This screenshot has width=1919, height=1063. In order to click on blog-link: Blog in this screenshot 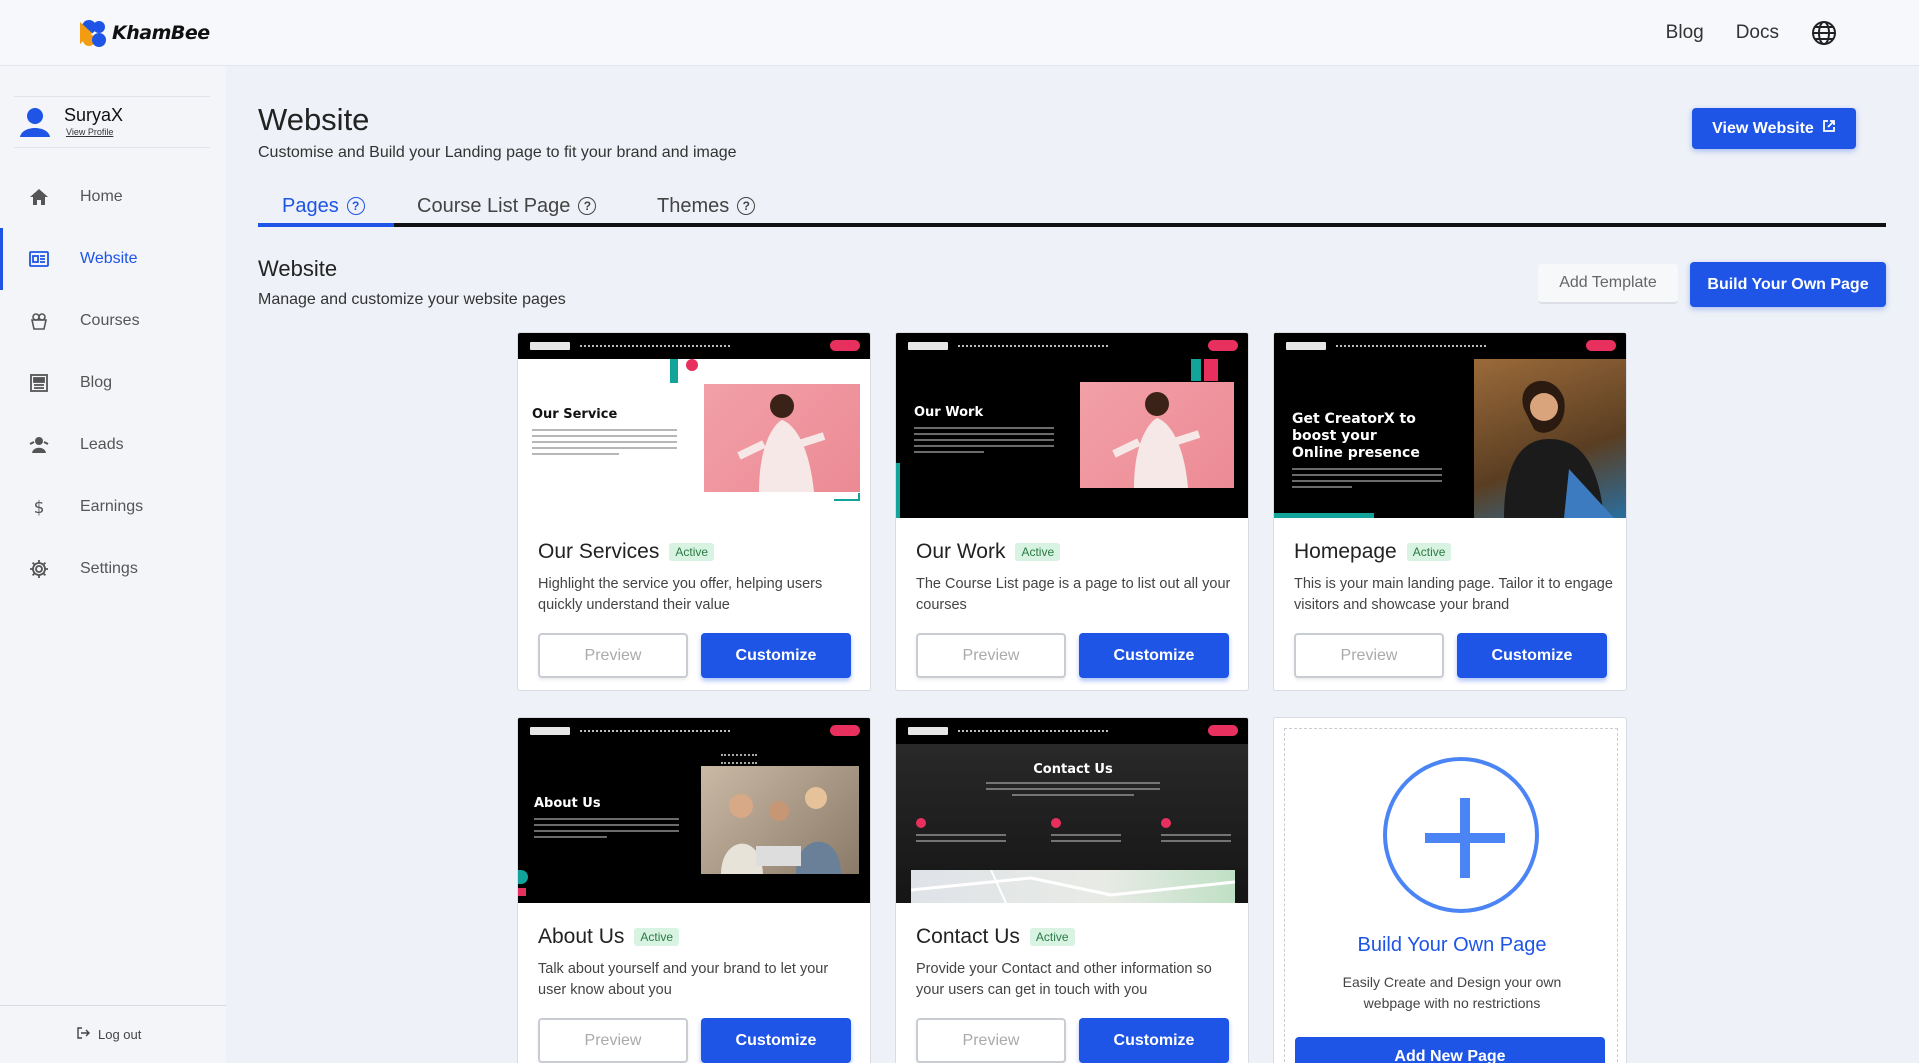, I will do `click(1685, 33)`.